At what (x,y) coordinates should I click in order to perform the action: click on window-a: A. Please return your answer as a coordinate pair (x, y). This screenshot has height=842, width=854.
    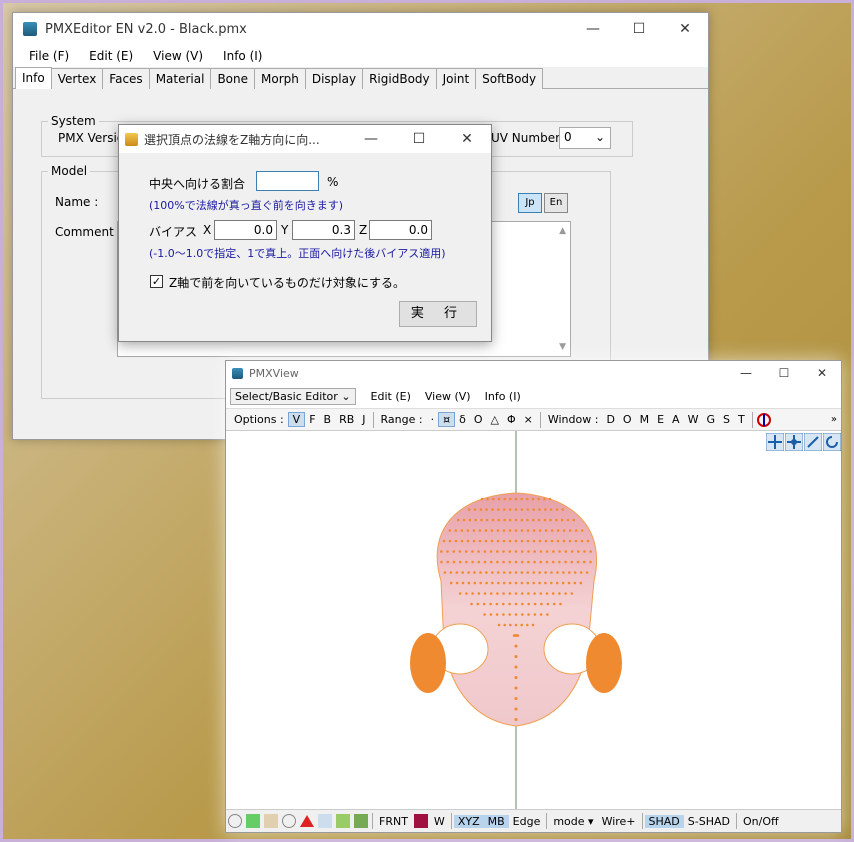
    Looking at the image, I should click on (676, 419).